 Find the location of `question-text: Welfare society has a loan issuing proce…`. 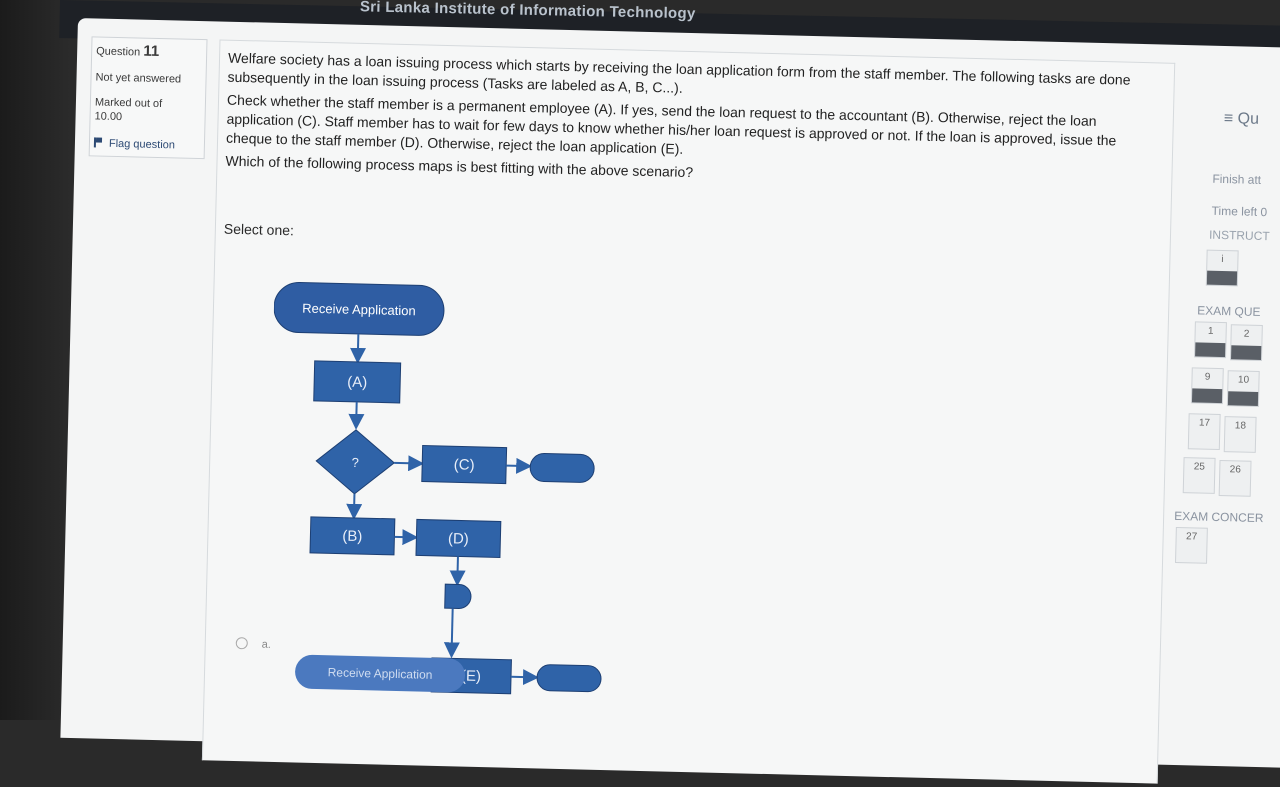

question-text: Welfare society has a loan issuing proce… is located at coordinates (691, 123).